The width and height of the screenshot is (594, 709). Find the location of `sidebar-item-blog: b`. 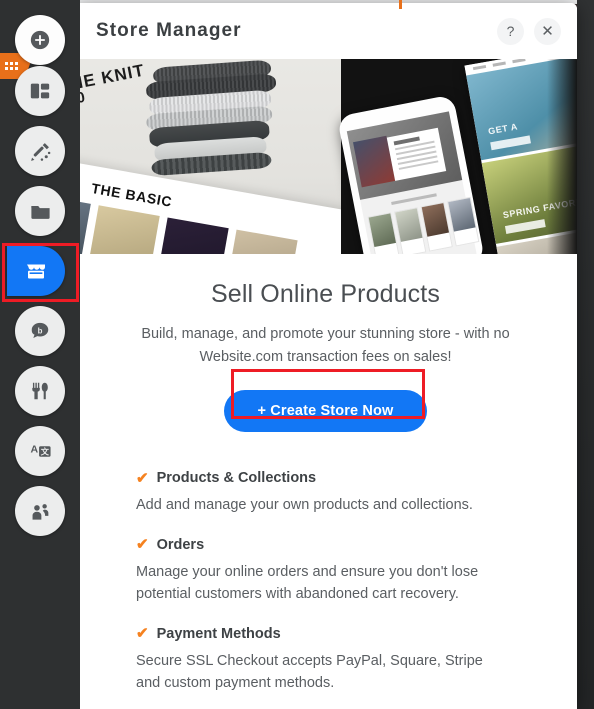

sidebar-item-blog: b is located at coordinates (40, 331).